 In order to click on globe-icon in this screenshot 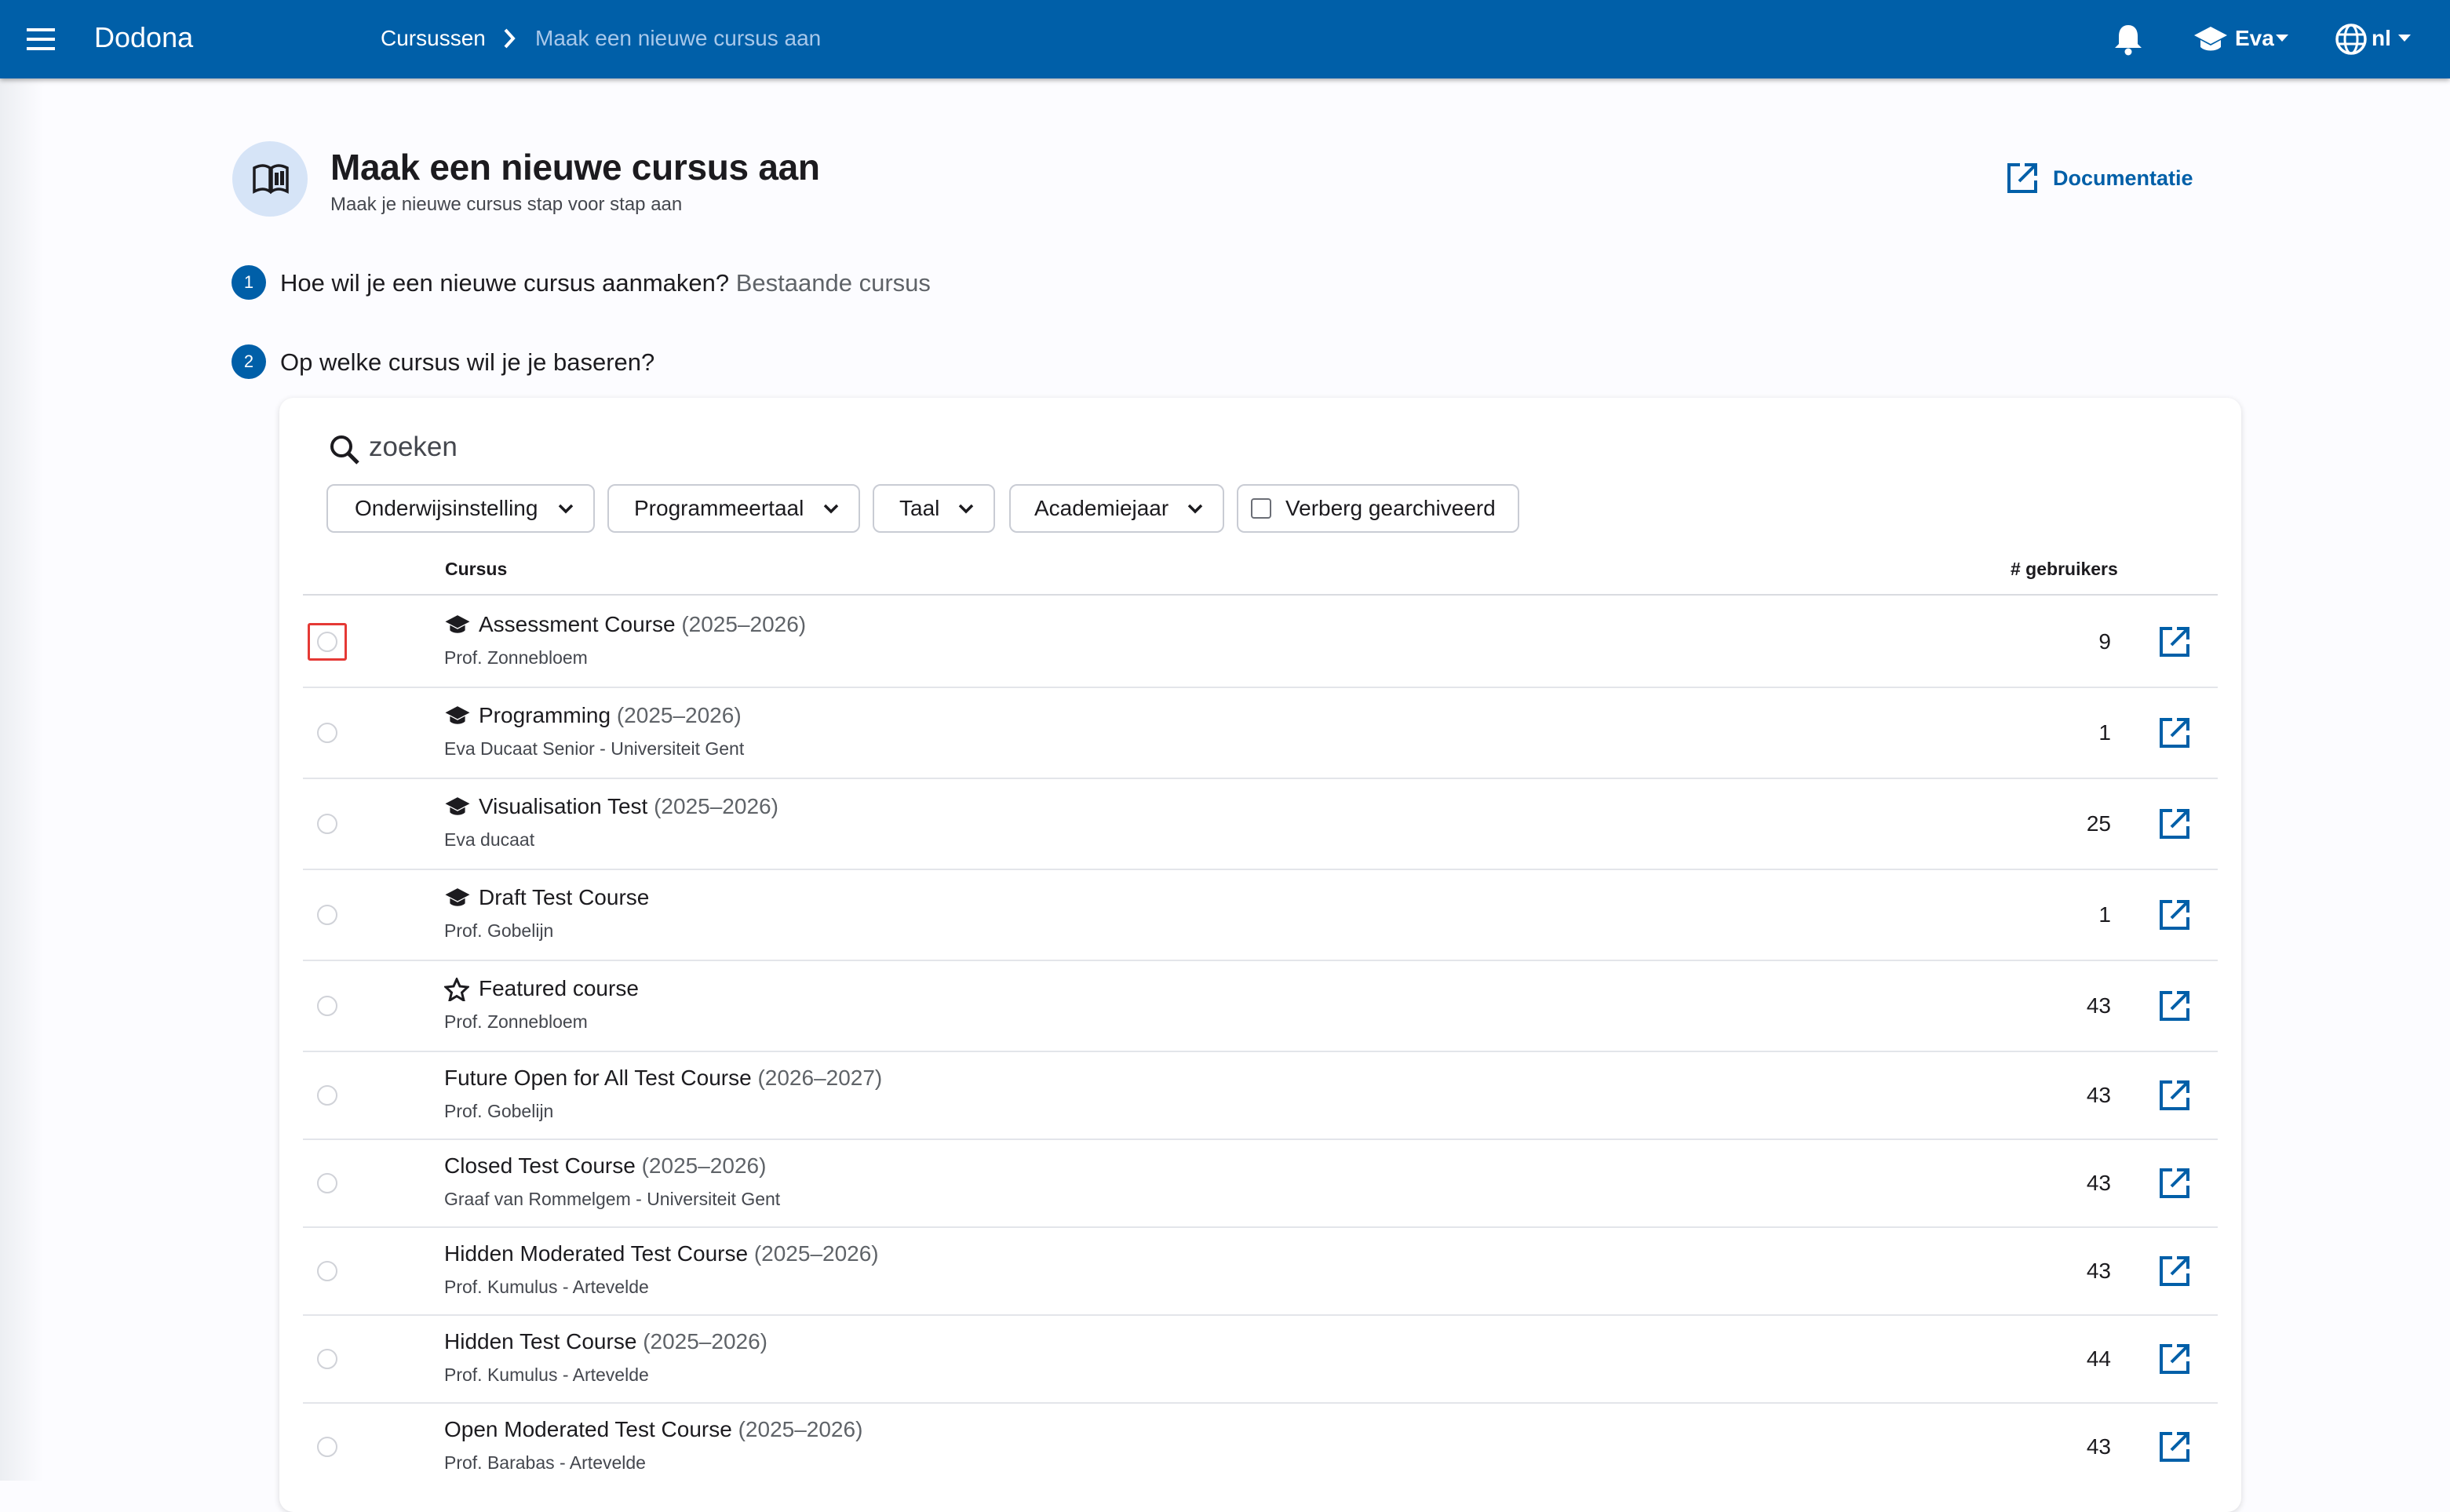, I will do `click(2351, 39)`.